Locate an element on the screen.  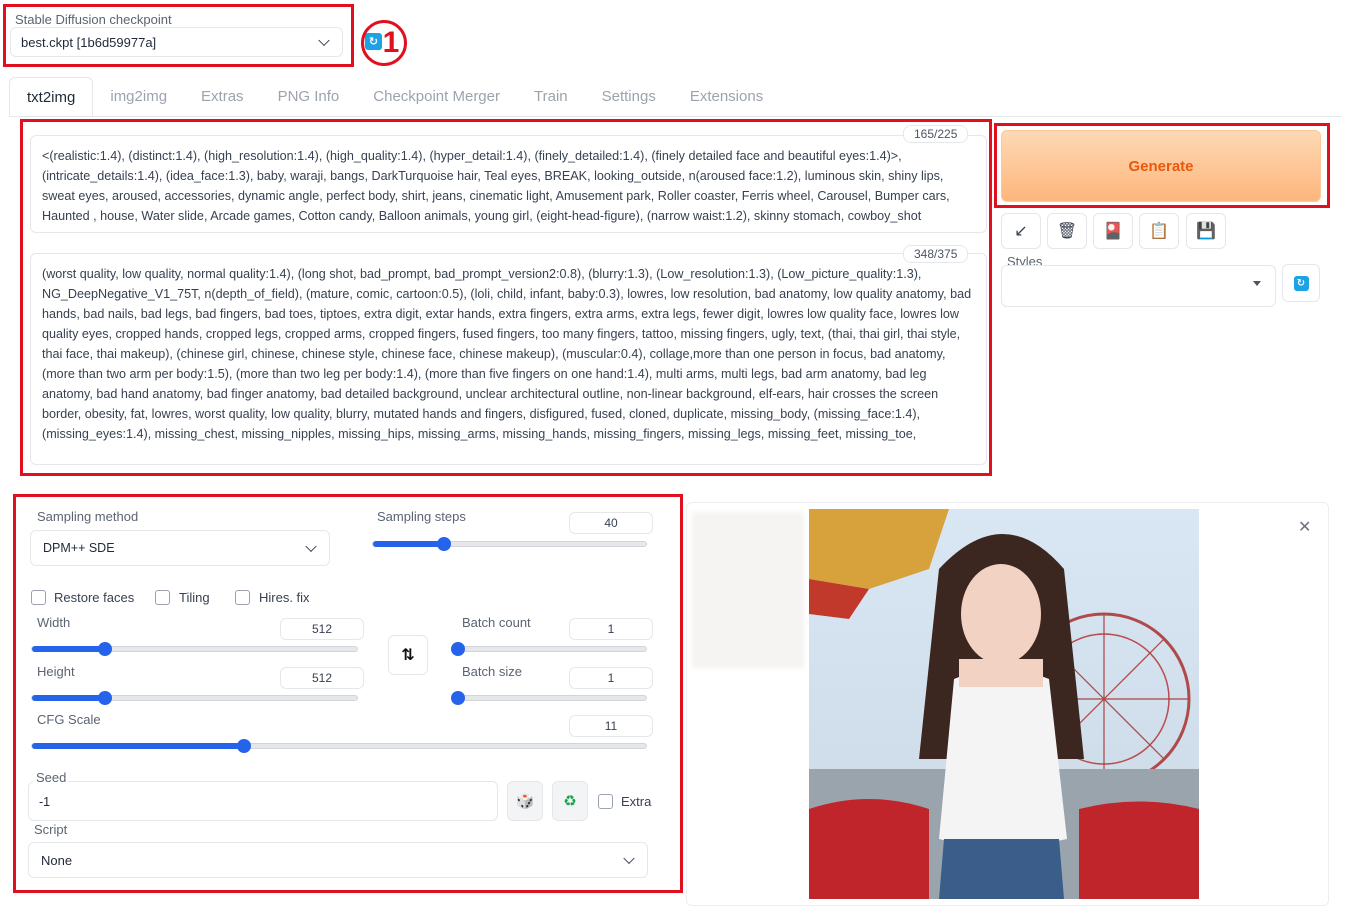
random-seed-button: 🎲 is located at coordinates (525, 801).